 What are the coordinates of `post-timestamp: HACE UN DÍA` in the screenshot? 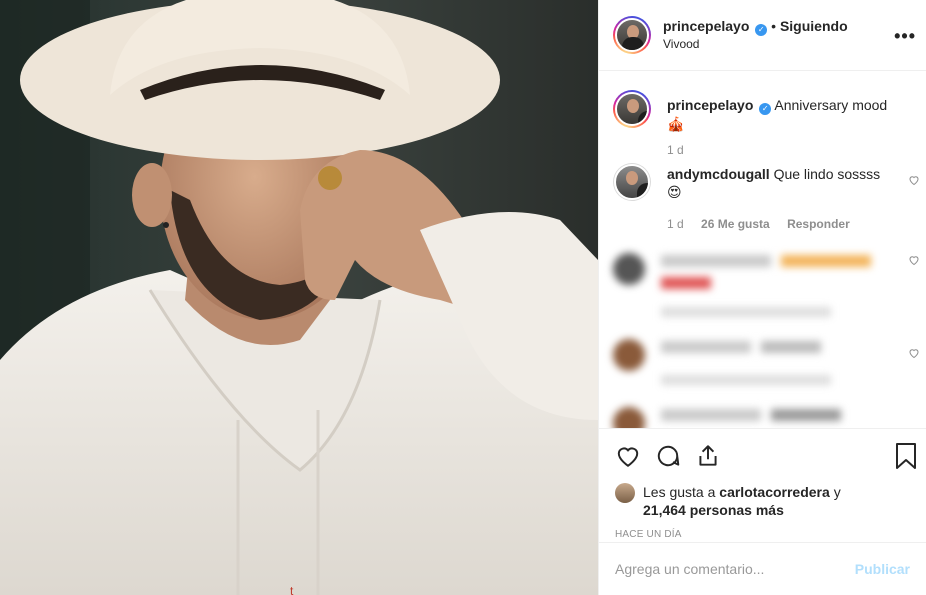 It's located at (762, 534).